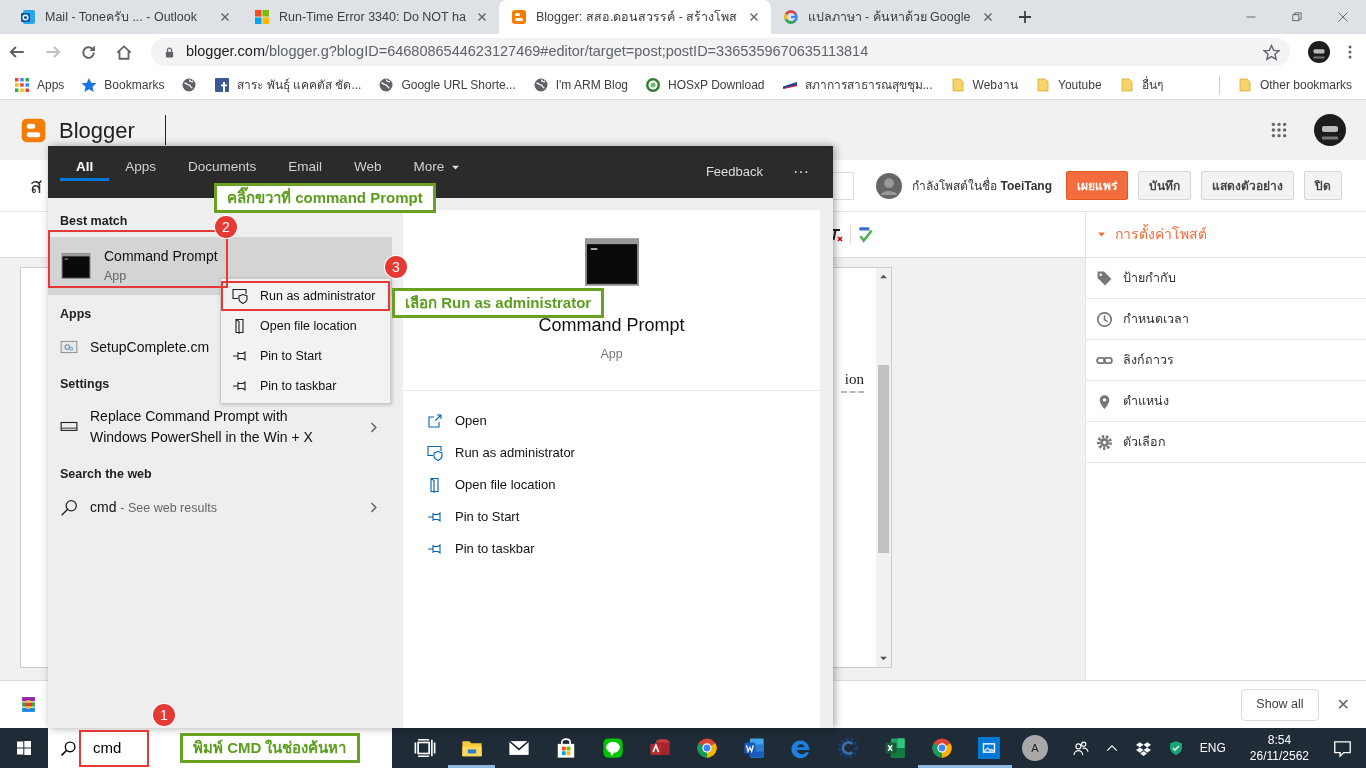 This screenshot has width=1366, height=768. Describe the element at coordinates (498, 303) in the screenshot. I see `callout-label: เลือก Run as administrator` at that location.